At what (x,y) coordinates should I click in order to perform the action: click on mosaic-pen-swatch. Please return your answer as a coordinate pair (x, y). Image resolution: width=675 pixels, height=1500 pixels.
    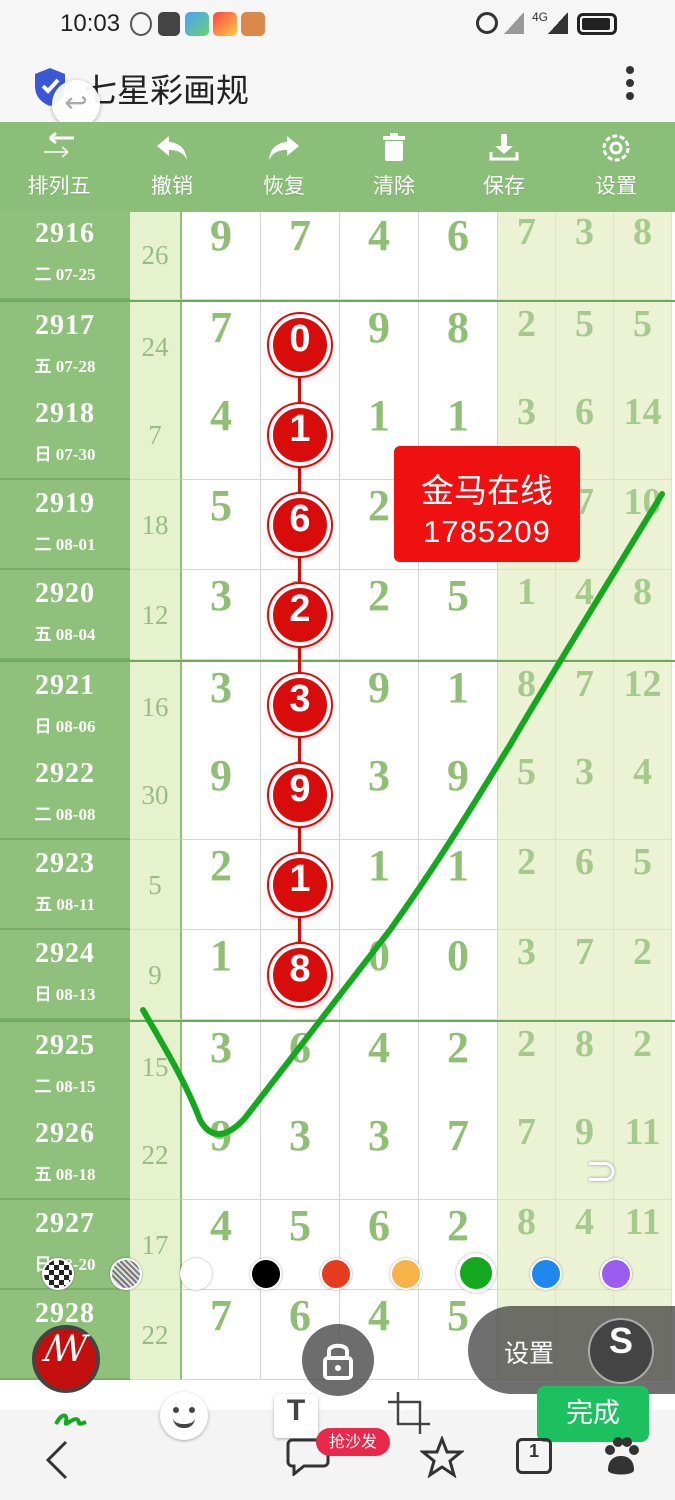
    Looking at the image, I should click on (58, 1274).